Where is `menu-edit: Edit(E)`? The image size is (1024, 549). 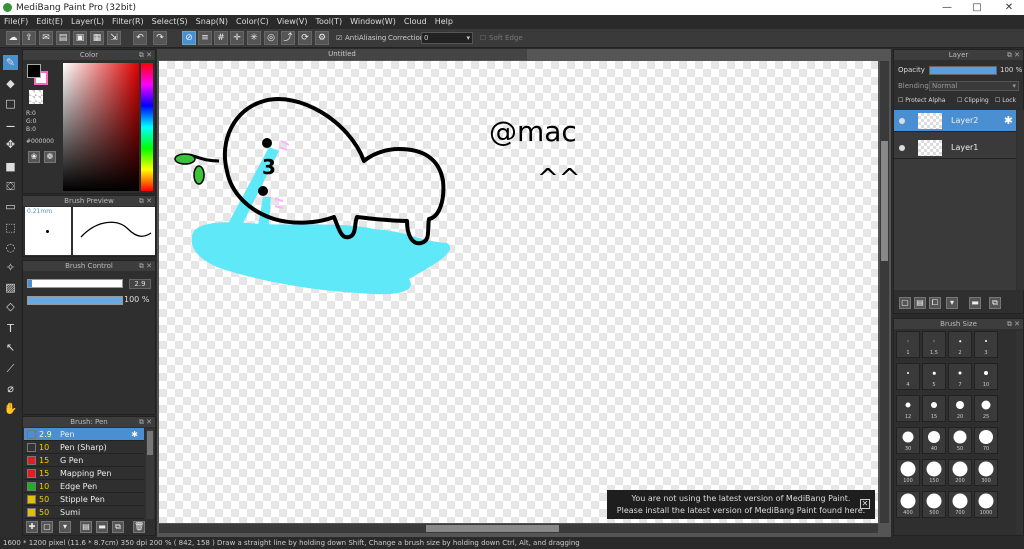
menu-edit: Edit(E) is located at coordinates (49, 22).